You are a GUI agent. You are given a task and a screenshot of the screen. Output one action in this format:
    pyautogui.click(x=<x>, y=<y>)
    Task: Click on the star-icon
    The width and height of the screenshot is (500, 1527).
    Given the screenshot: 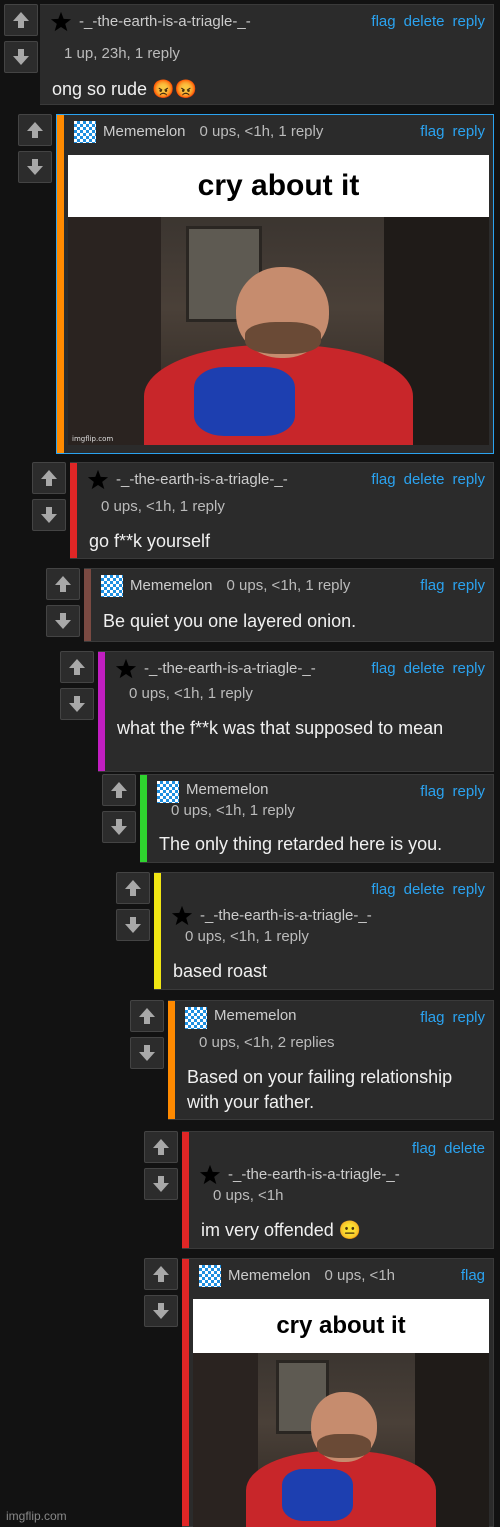 What is the action you would take?
    pyautogui.click(x=61, y=22)
    